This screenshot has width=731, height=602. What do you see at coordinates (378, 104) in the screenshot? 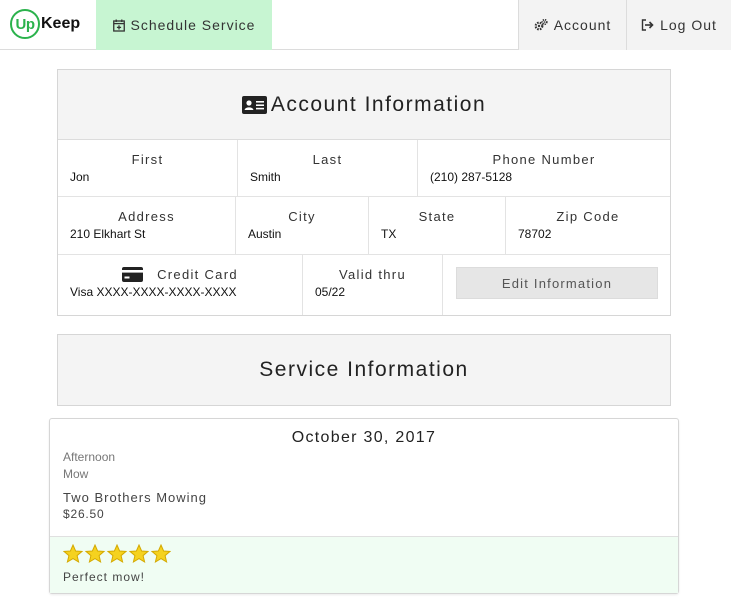
I see `account-information-title: Account Information` at bounding box center [378, 104].